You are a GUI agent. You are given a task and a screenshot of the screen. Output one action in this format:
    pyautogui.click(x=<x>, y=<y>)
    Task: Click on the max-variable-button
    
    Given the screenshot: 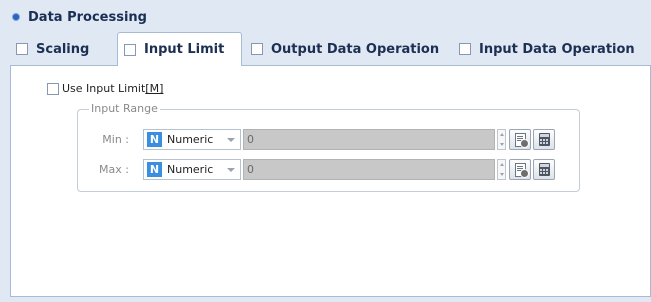 What is the action you would take?
    pyautogui.click(x=520, y=169)
    